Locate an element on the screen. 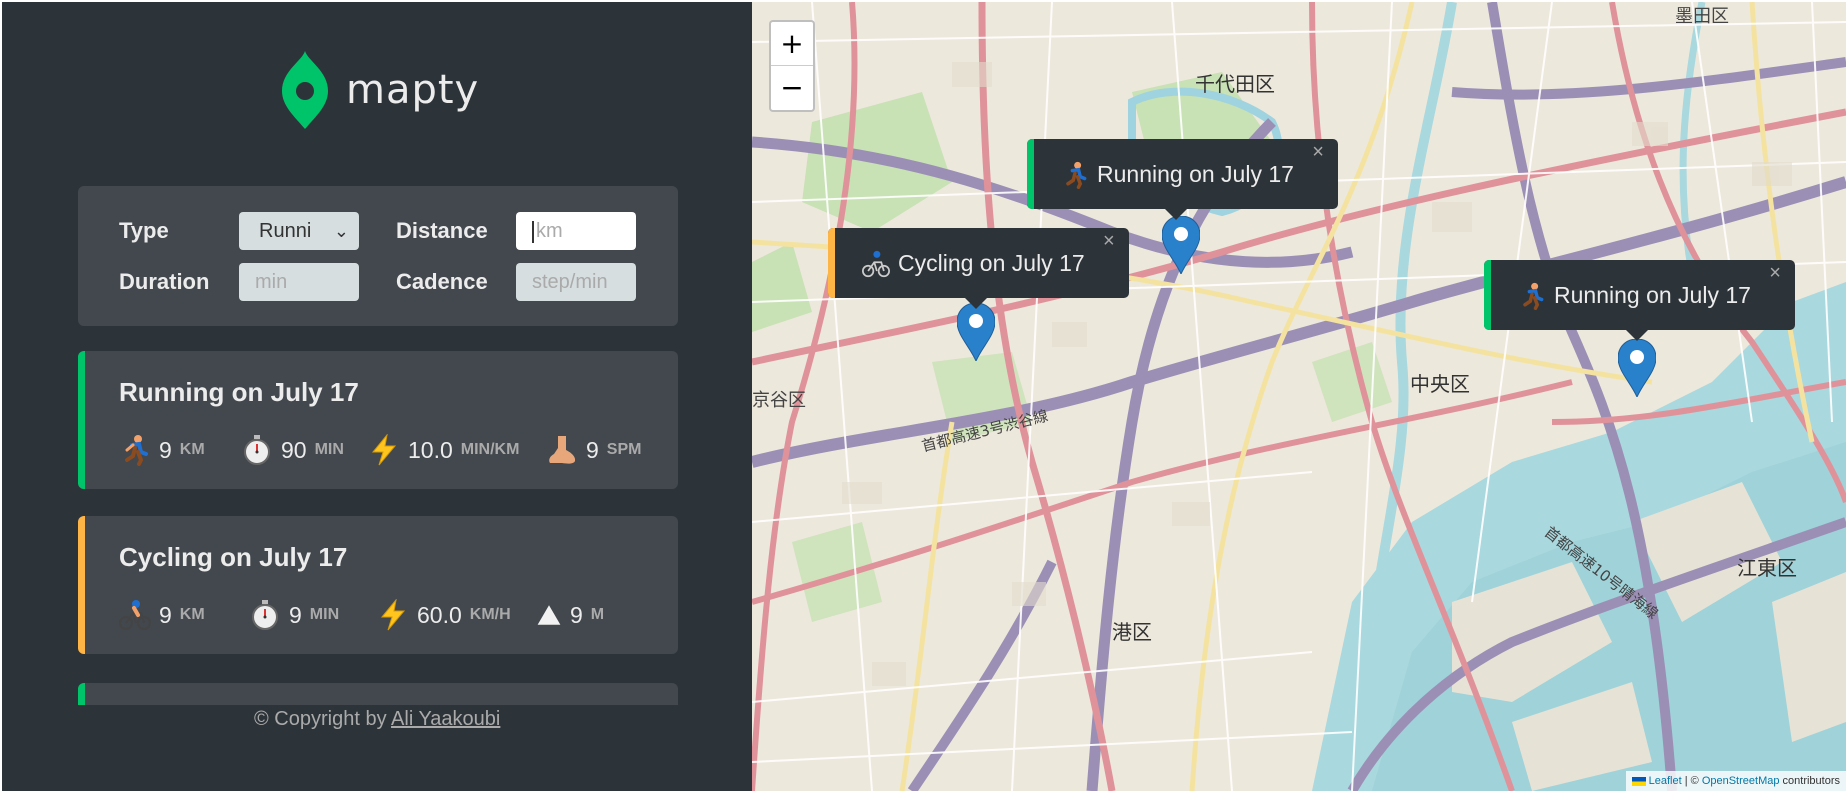 This screenshot has width=1846, height=793. workout-stat-elevation: 9 M is located at coordinates (570, 615).